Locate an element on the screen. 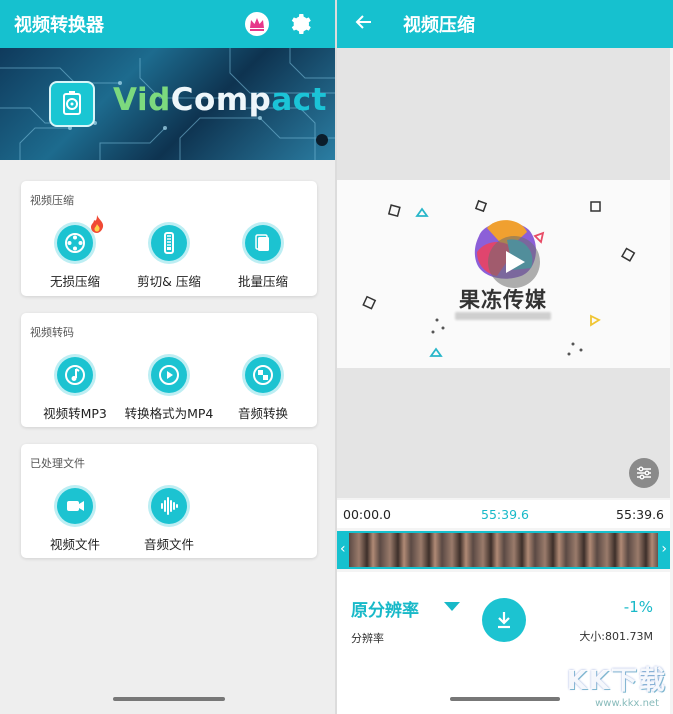  time-bar: 00:00.0 55:39.6 55:39.6 is located at coordinates (503, 514).